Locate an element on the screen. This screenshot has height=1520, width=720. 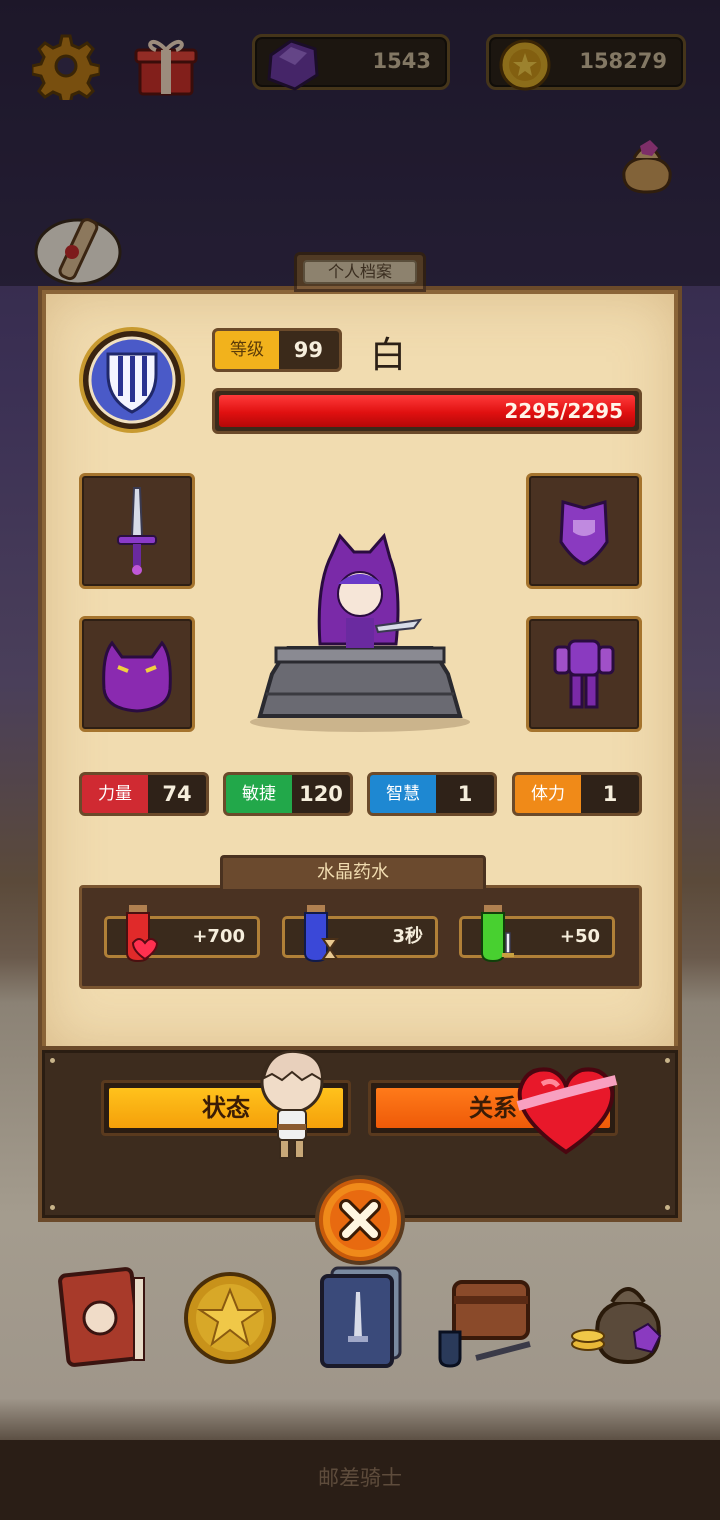
shield-slot is located at coordinates (584, 531).